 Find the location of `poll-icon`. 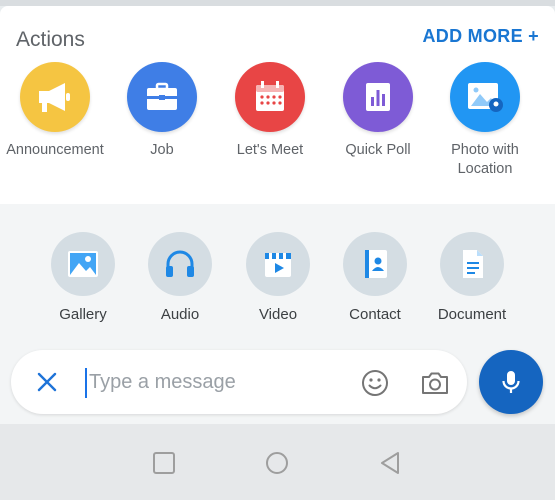

poll-icon is located at coordinates (378, 97).